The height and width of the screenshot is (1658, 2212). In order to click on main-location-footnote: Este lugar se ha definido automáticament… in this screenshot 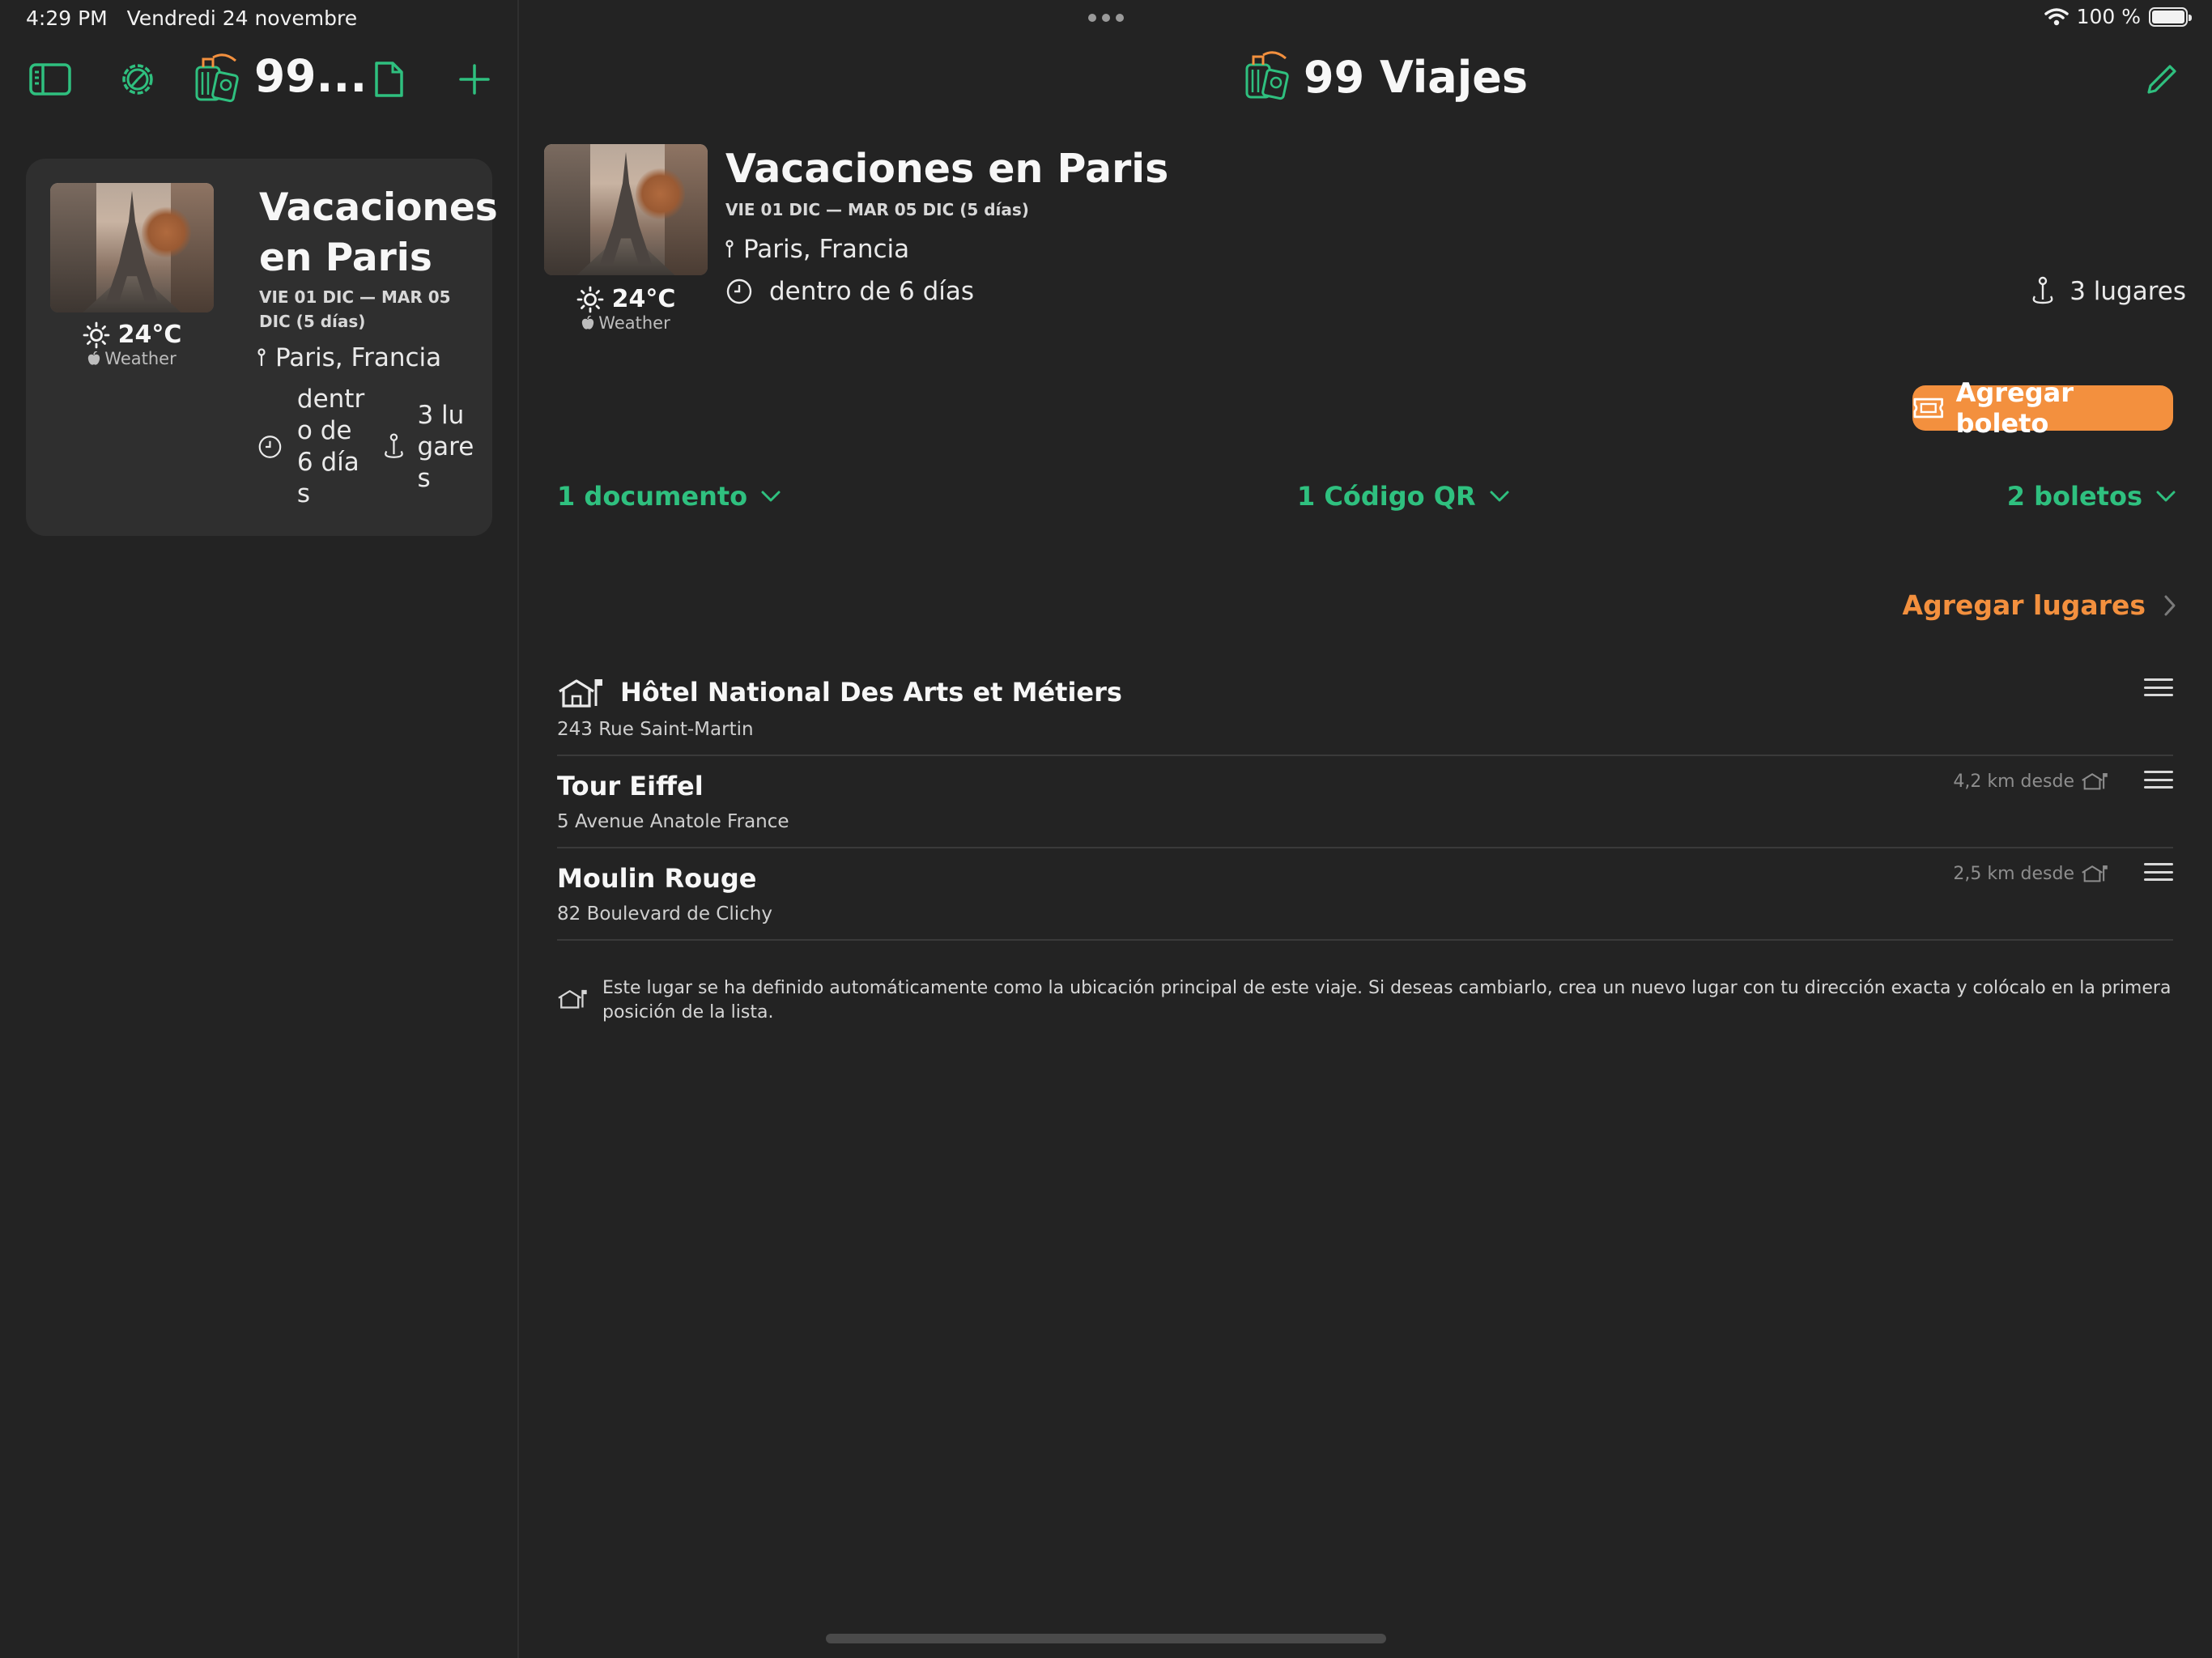, I will do `click(1365, 1000)`.